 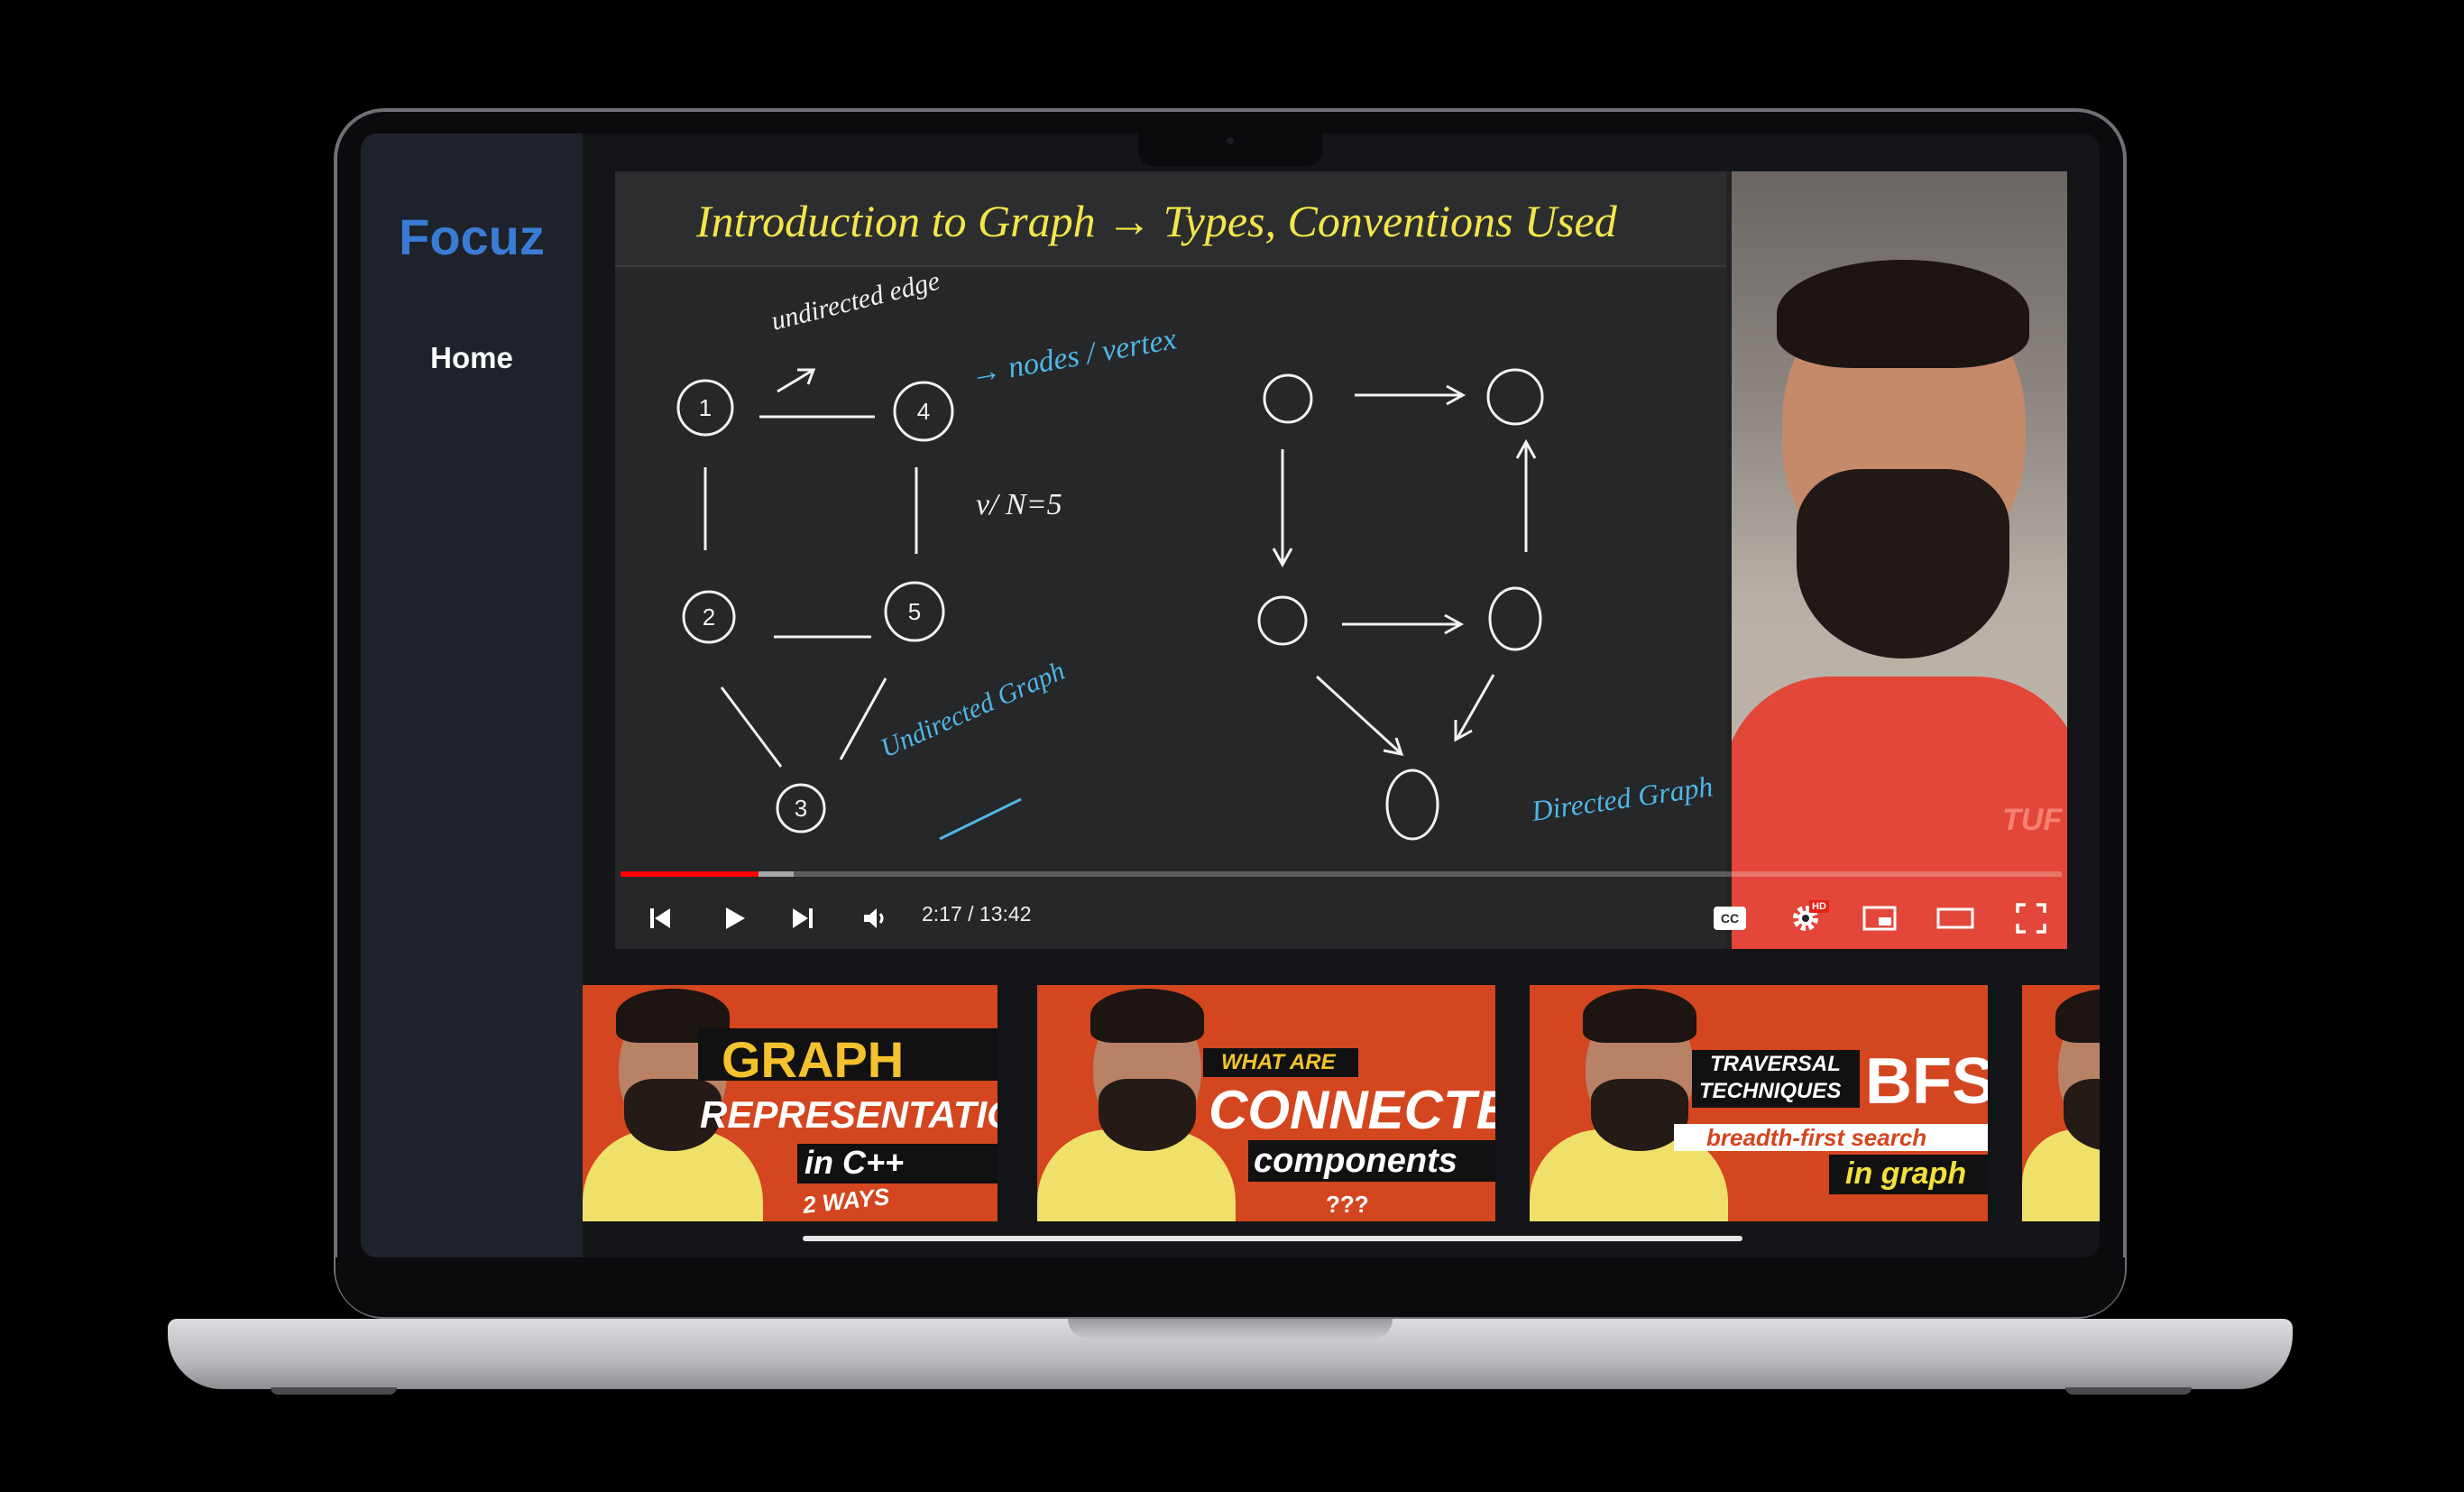 I want to click on thumbnail-title: REPRESENTATION, so click(x=849, y=1114).